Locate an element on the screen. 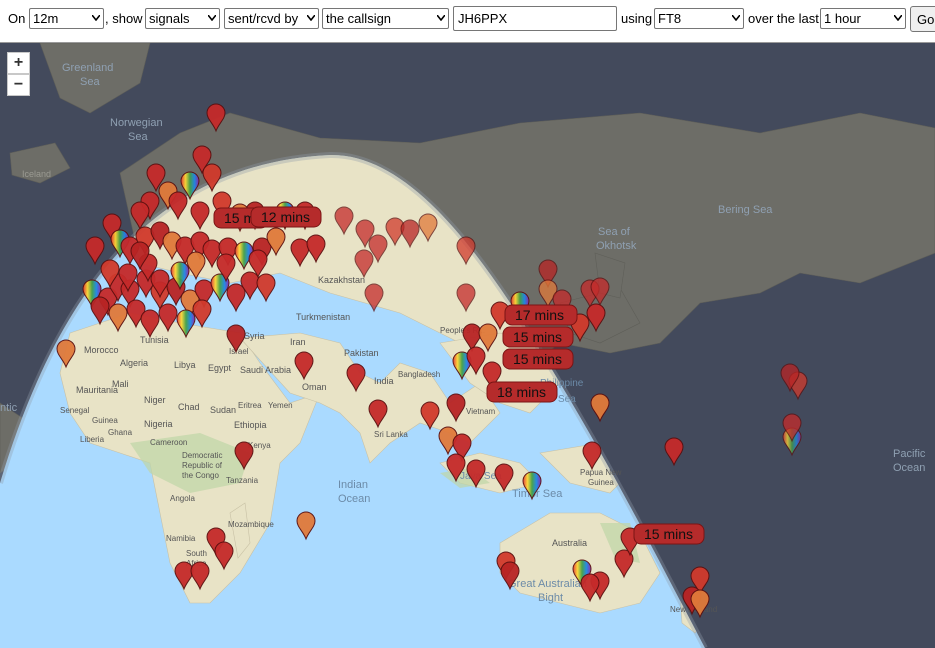  label-morocco: Morocco is located at coordinates (101, 350).